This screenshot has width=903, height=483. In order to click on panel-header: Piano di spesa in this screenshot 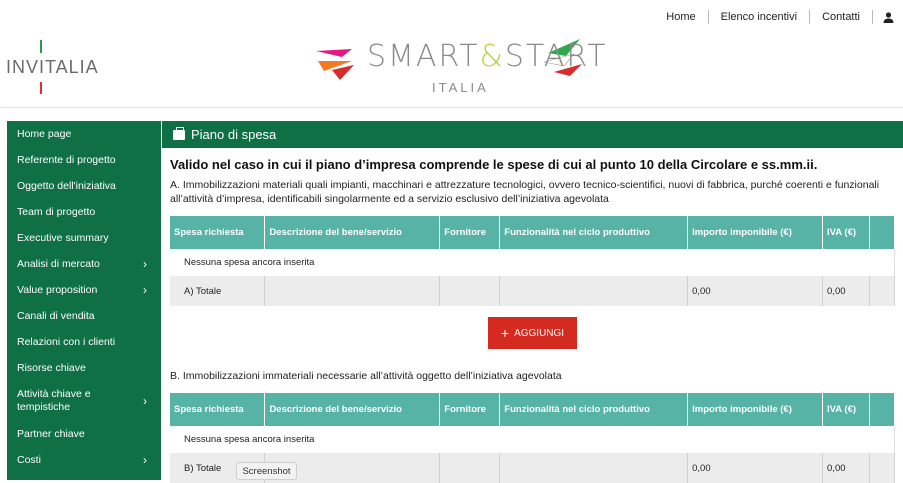, I will do `click(532, 134)`.